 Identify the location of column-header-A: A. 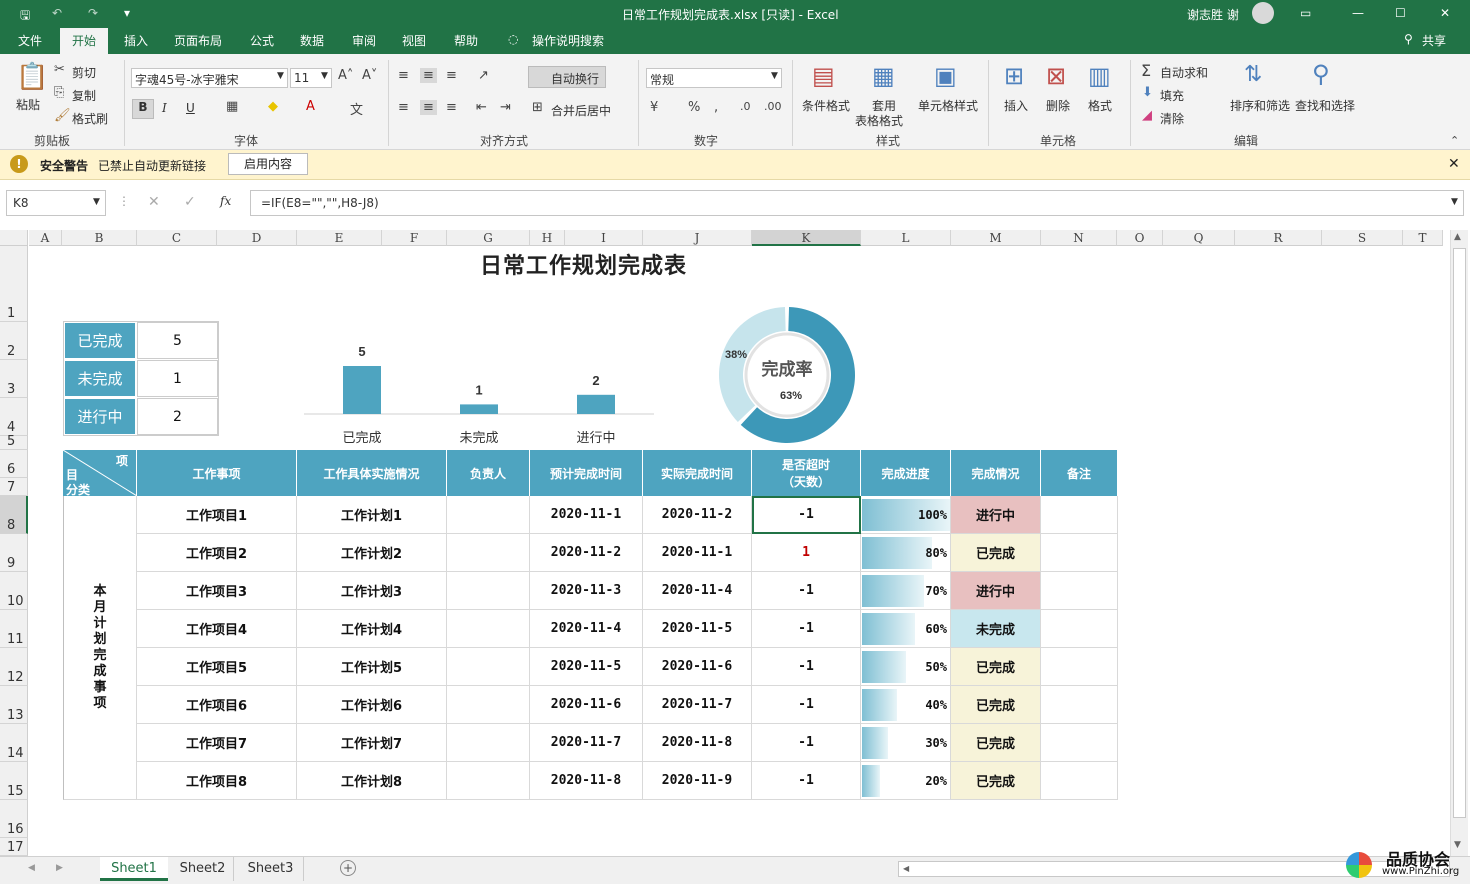
(45, 238).